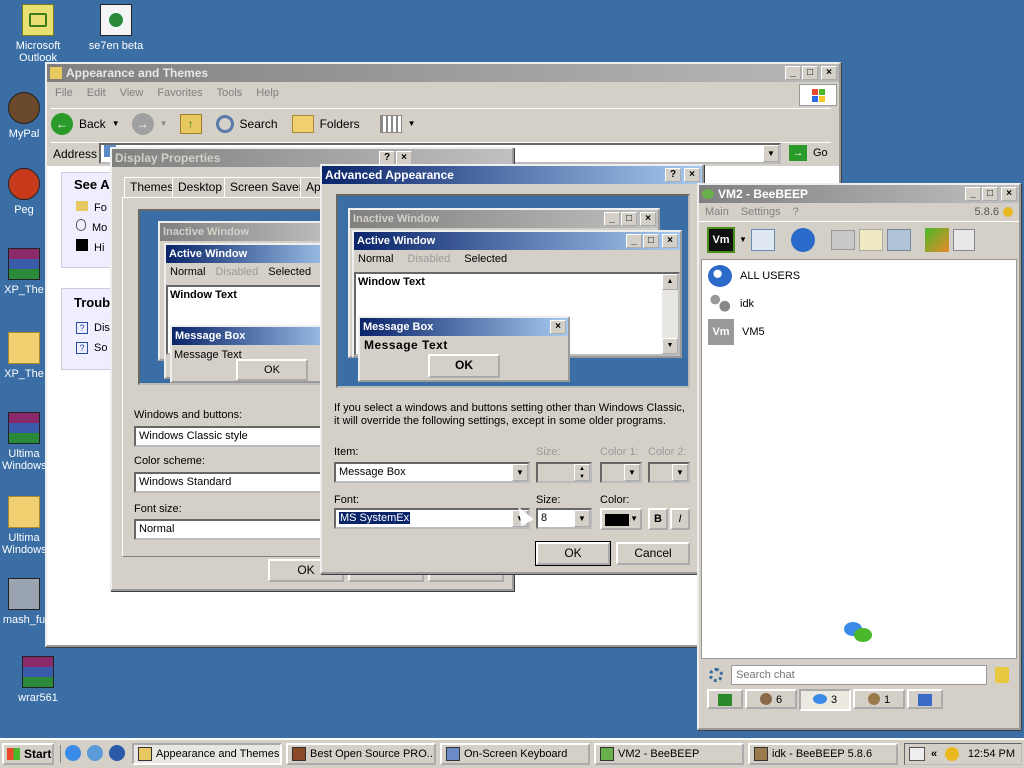 This screenshot has width=1024, height=768. What do you see at coordinates (952, 754) in the screenshot?
I see `beebeep-tray-icon` at bounding box center [952, 754].